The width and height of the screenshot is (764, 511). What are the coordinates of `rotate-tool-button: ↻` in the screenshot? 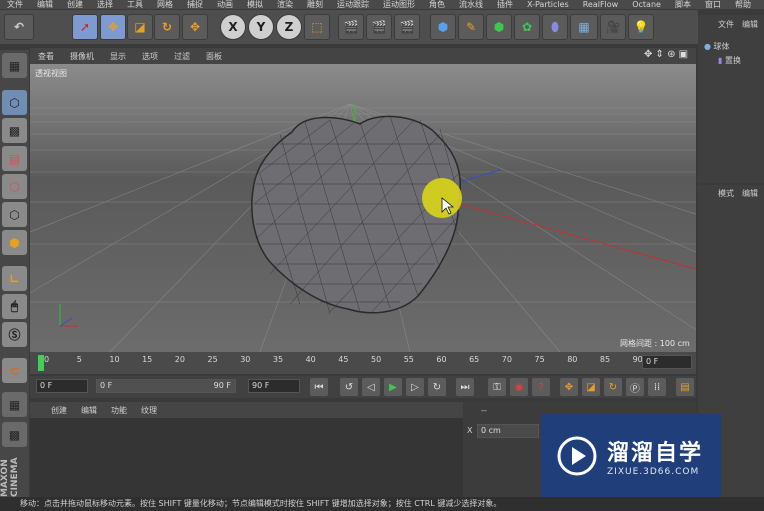 It's located at (167, 27).